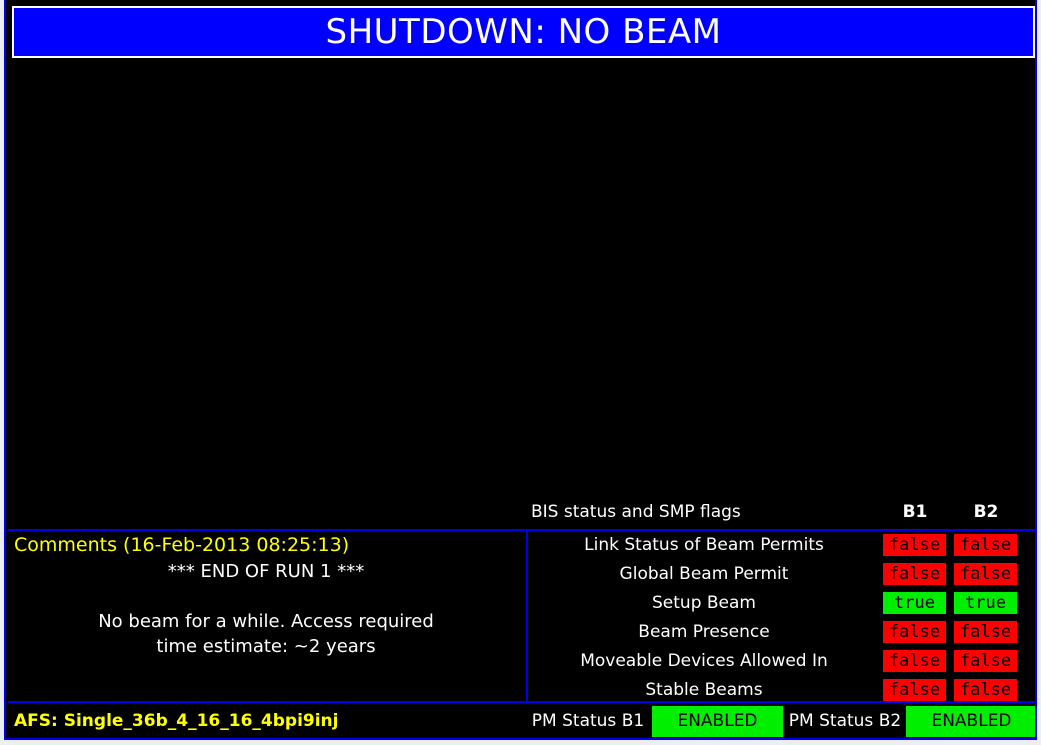 The image size is (1041, 745). I want to click on bis-row-label: Link Status of Beam Permits, so click(704, 545).